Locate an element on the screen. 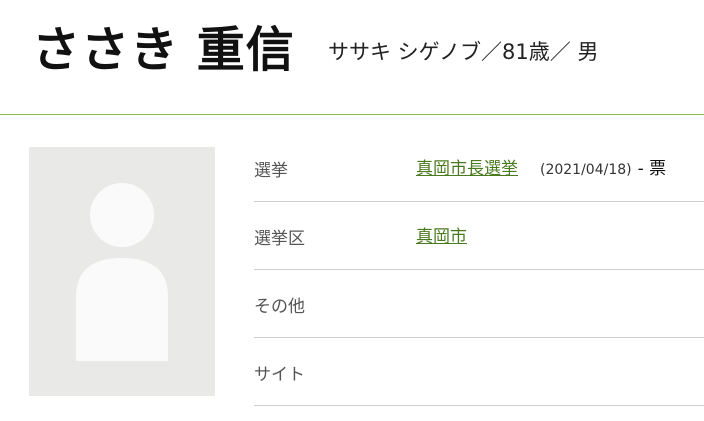 The width and height of the screenshot is (704, 421). detail-row-district: 選挙区 真岡市 is located at coordinates (479, 236).